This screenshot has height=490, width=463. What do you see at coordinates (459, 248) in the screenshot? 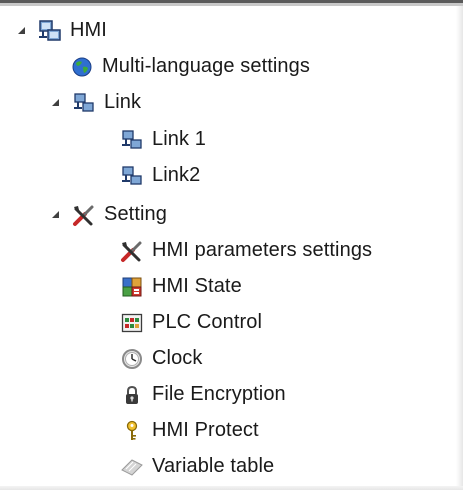
I see `panel-right-edge` at bounding box center [459, 248].